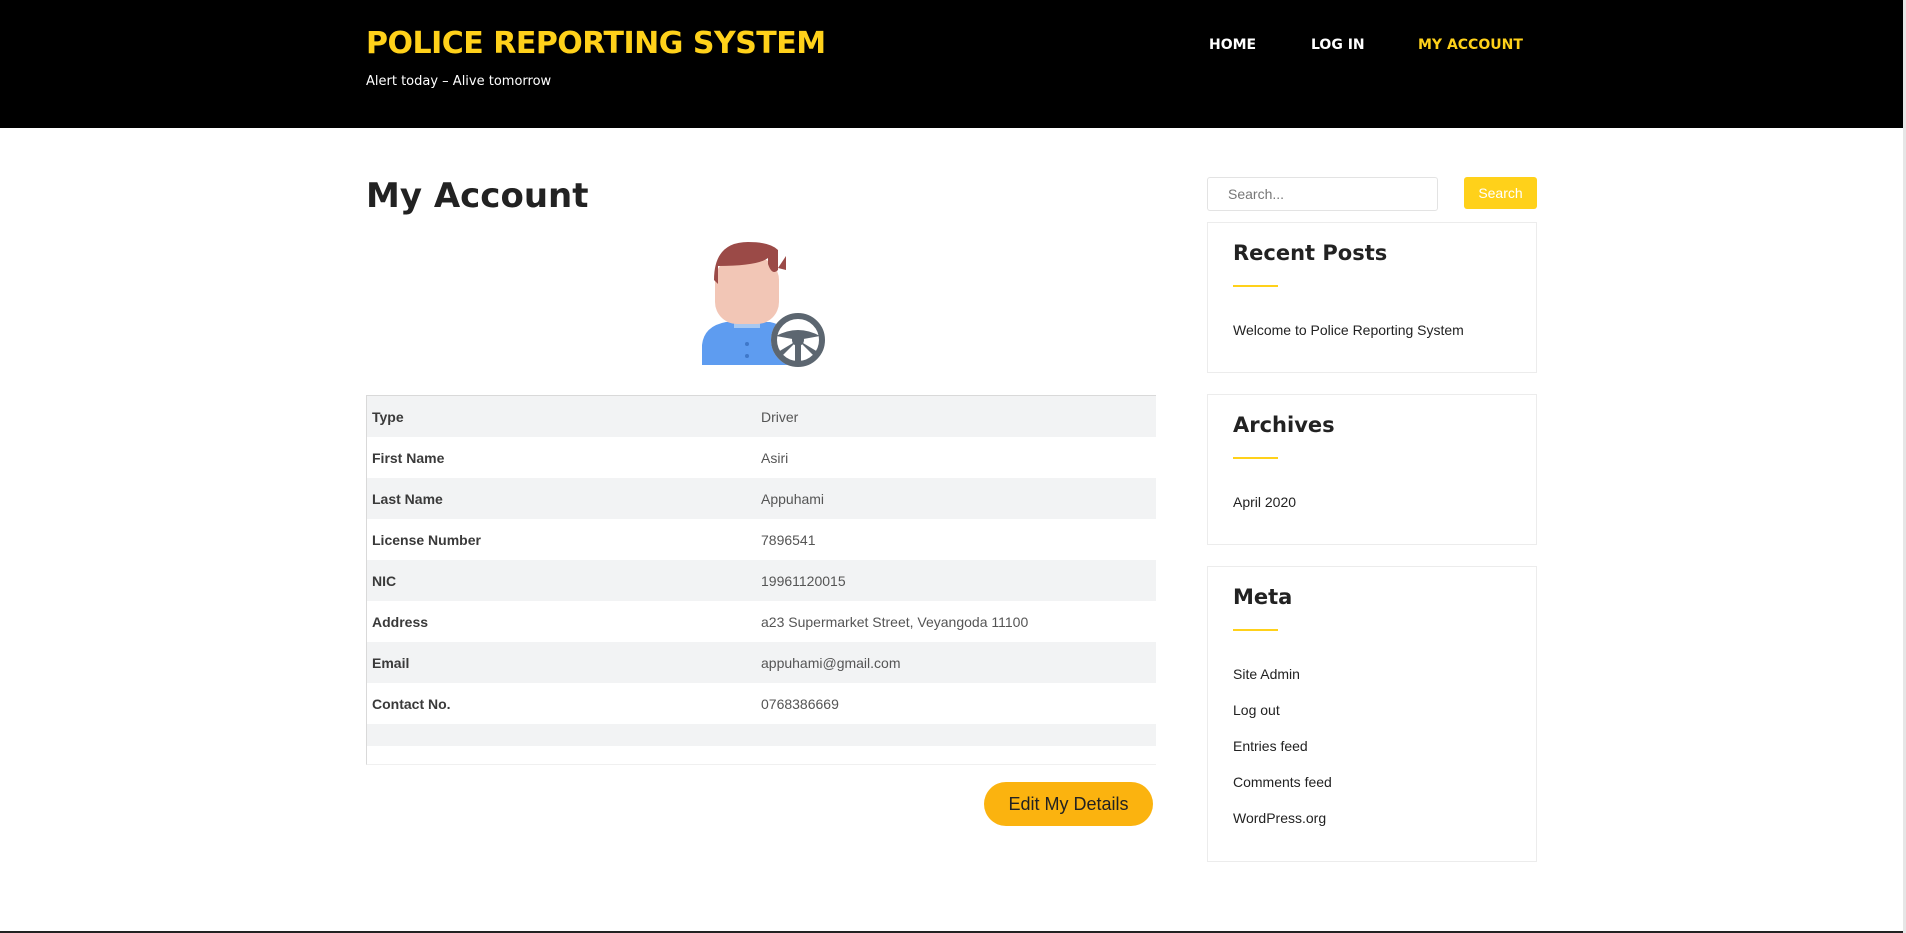  What do you see at coordinates (596, 43) in the screenshot?
I see `site-title: POLICE REPORTING SYSTEM` at bounding box center [596, 43].